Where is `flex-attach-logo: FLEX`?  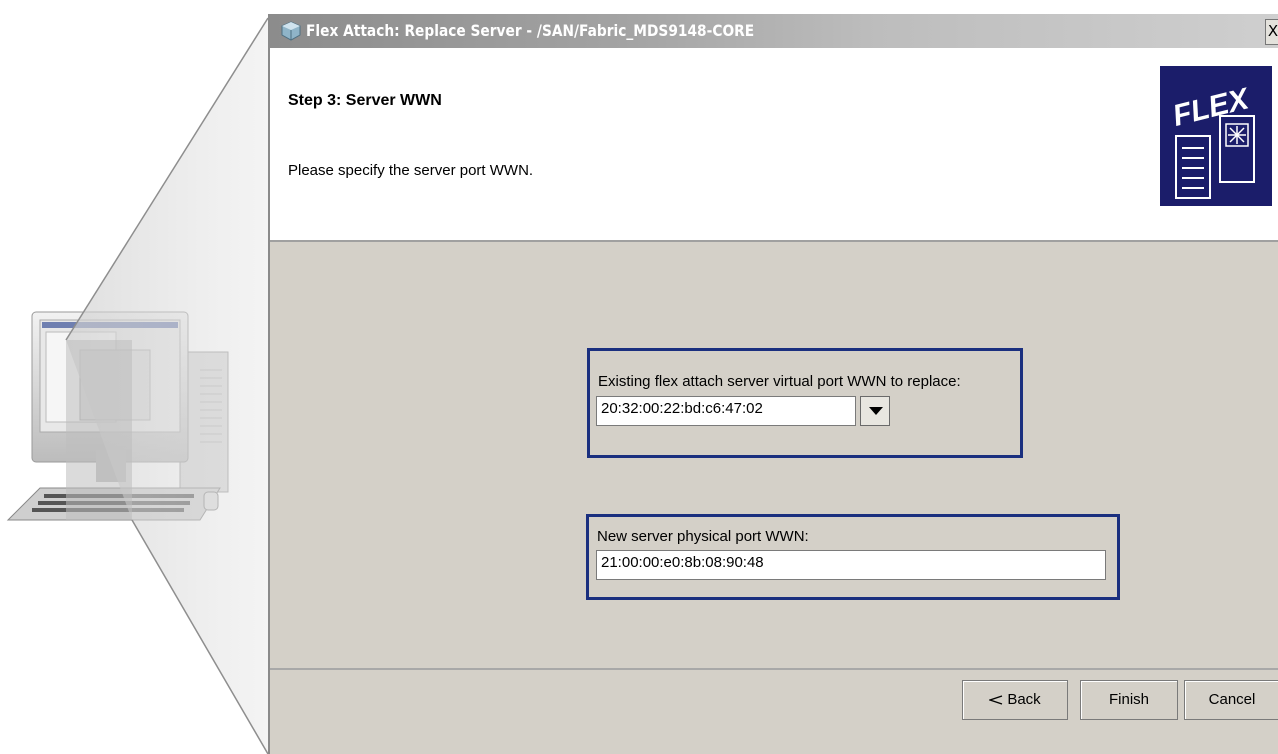
flex-attach-logo: FLEX is located at coordinates (1216, 136).